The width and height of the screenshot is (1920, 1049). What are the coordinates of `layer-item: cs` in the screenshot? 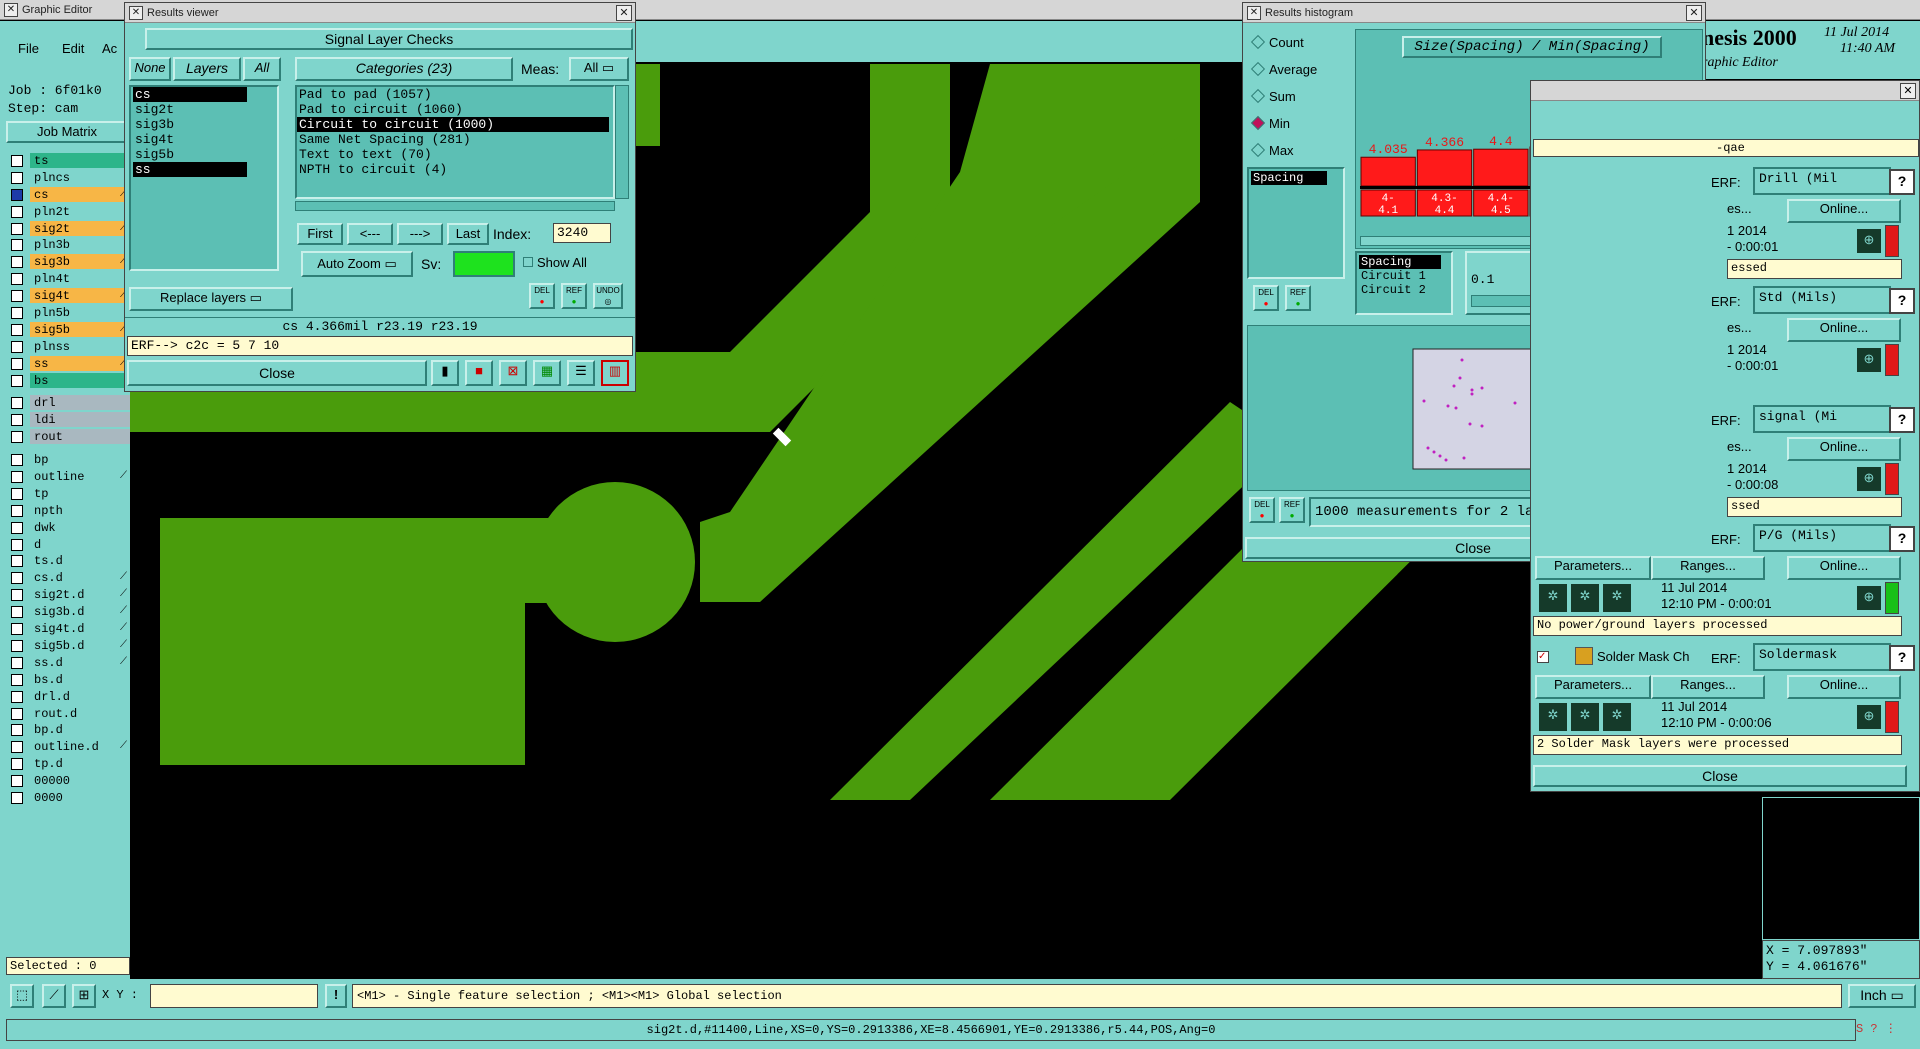 It's located at (190, 94).